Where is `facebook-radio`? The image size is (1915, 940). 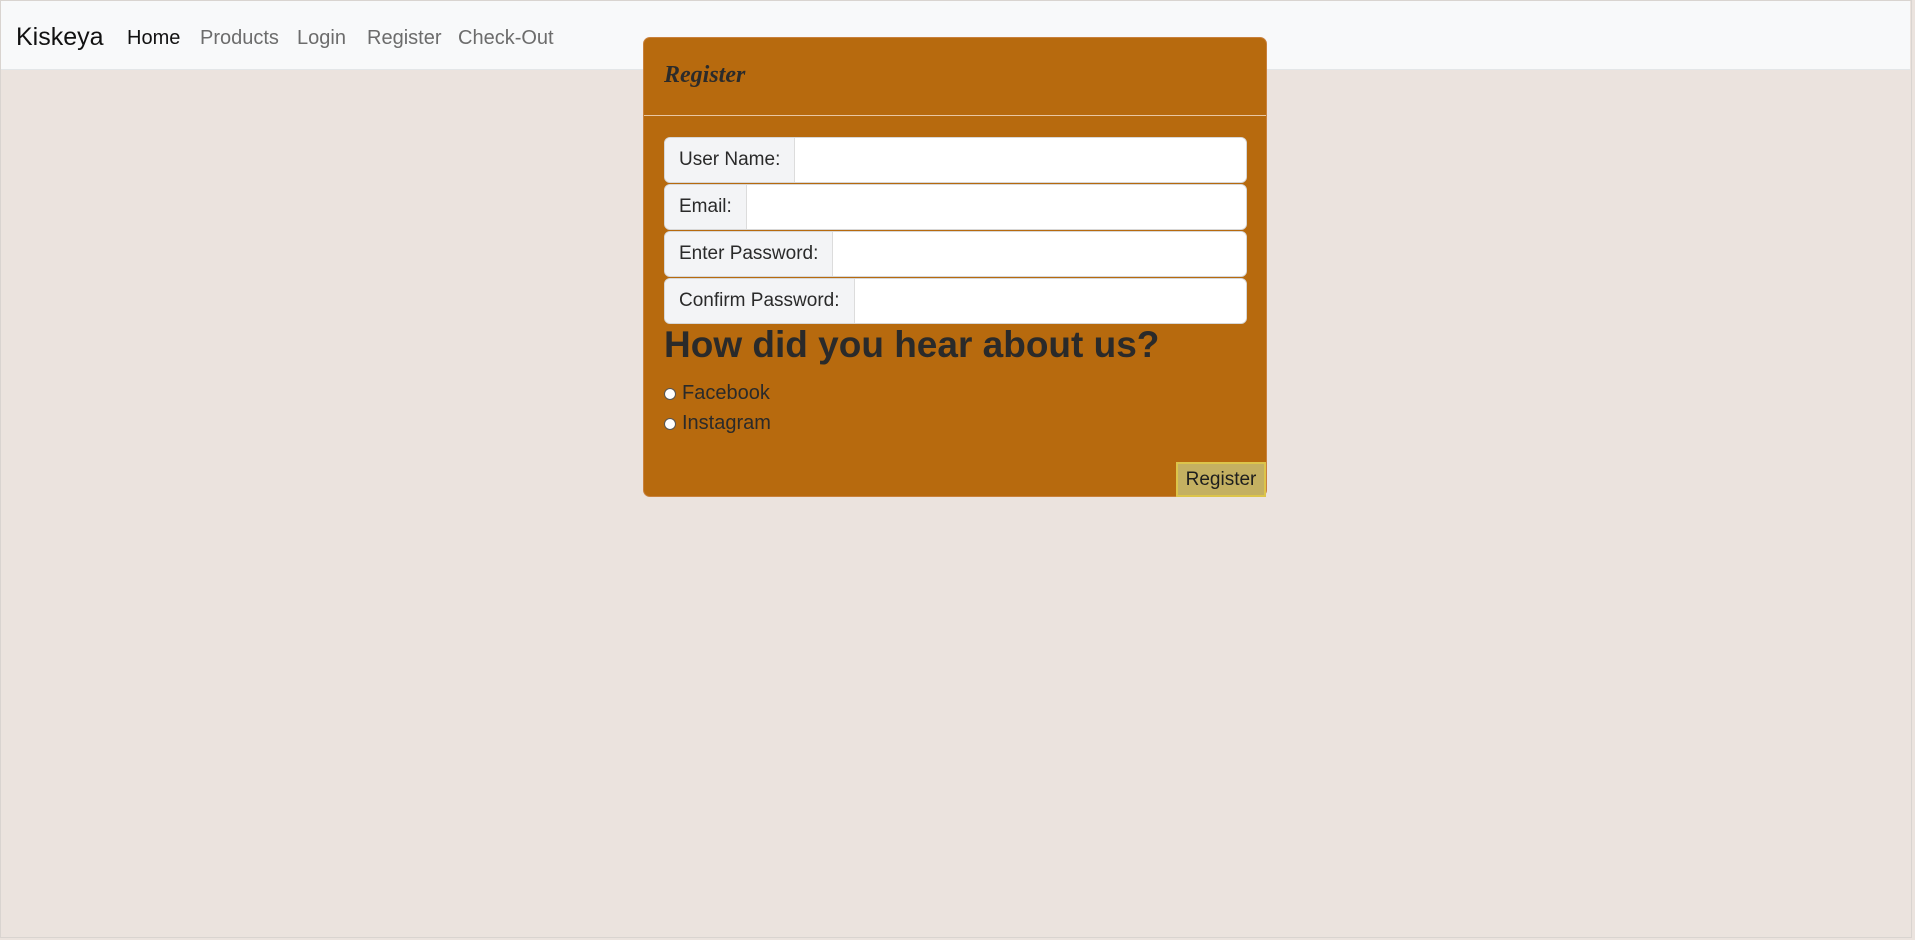
facebook-radio is located at coordinates (670, 393).